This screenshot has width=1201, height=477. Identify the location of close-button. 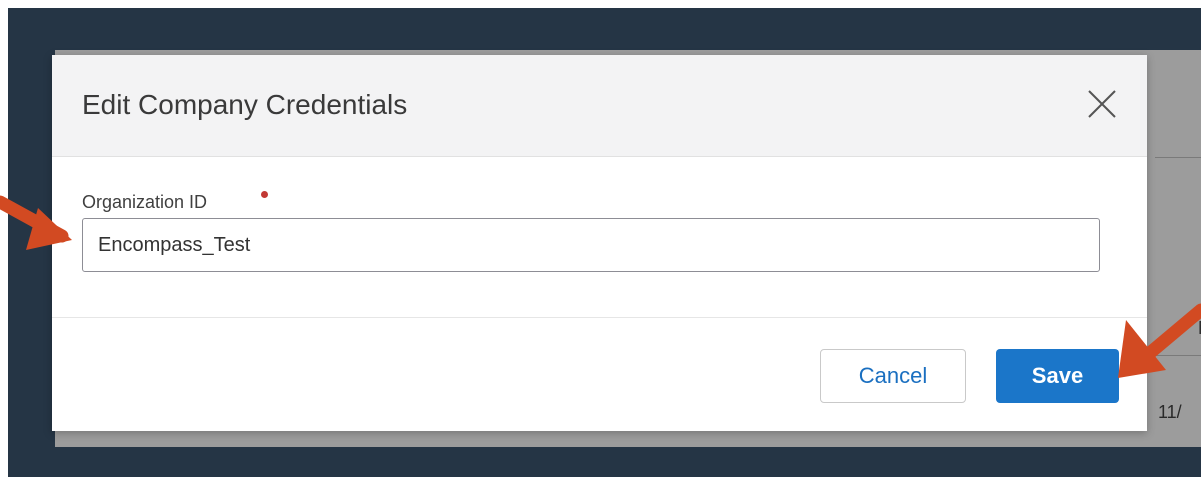
(1102, 104).